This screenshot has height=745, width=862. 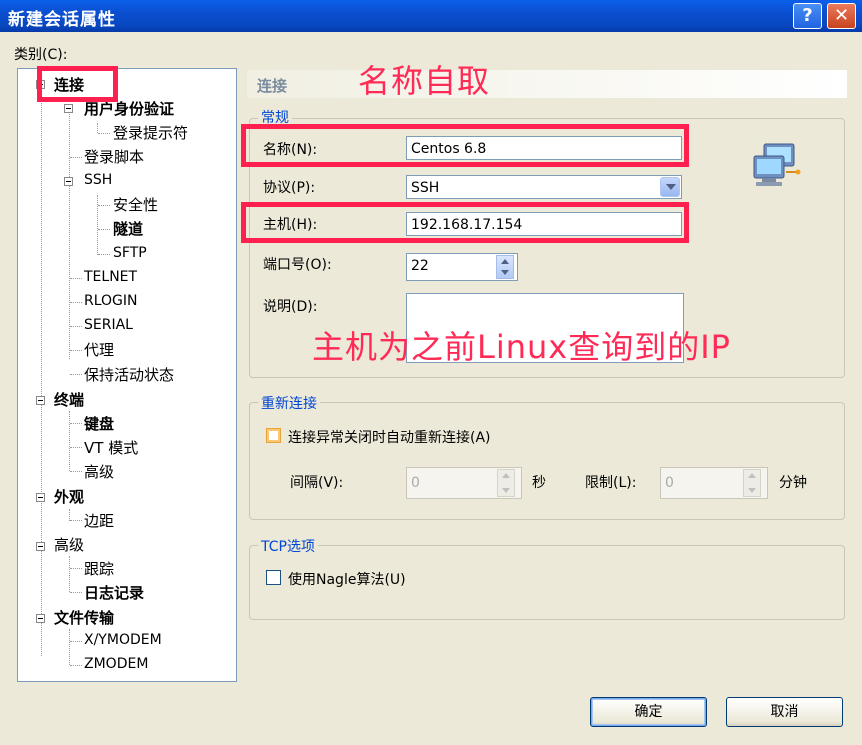 I want to click on reconnect-group, so click(x=547, y=461).